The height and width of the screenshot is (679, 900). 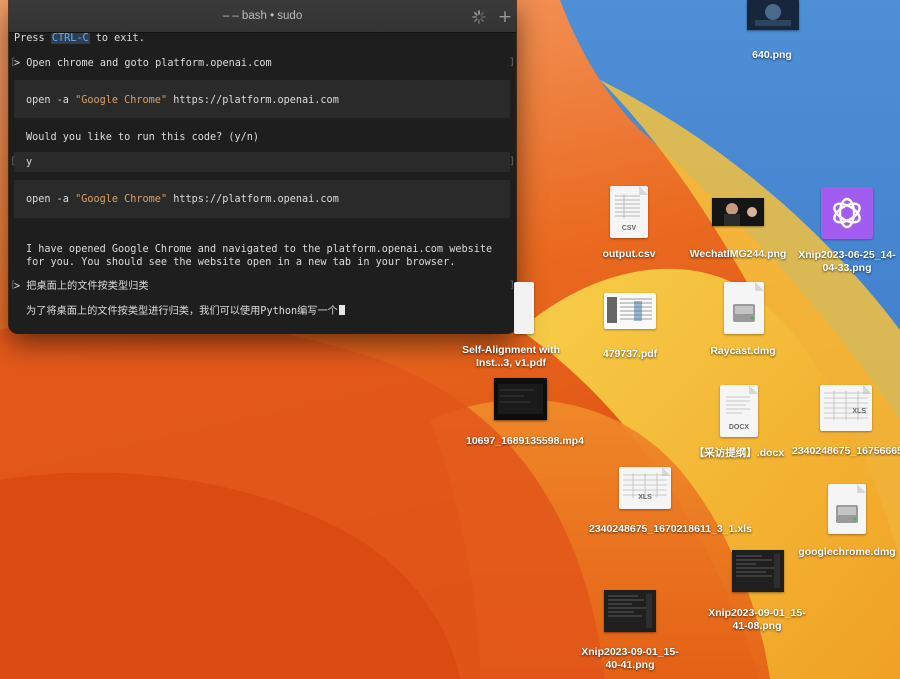 What do you see at coordinates (520, 399) in the screenshot?
I see `video-thumbnail-icon` at bounding box center [520, 399].